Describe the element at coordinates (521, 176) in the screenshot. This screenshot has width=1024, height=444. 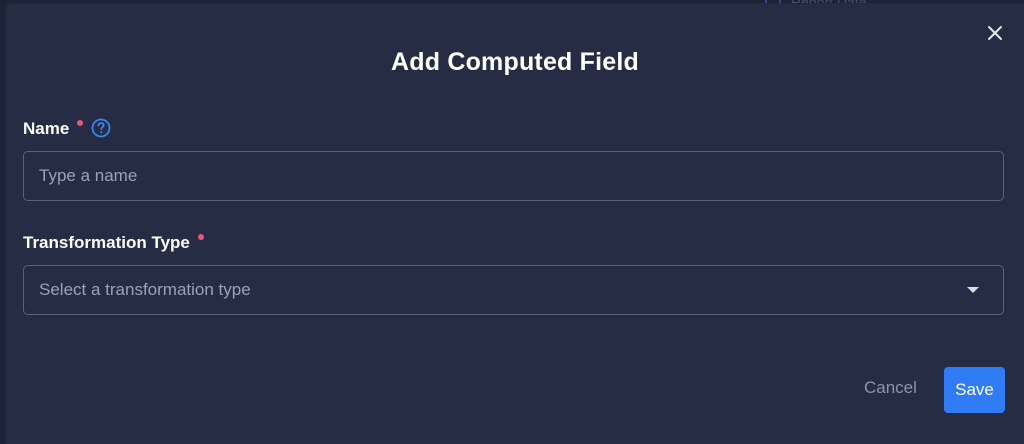
I see `name-input` at that location.